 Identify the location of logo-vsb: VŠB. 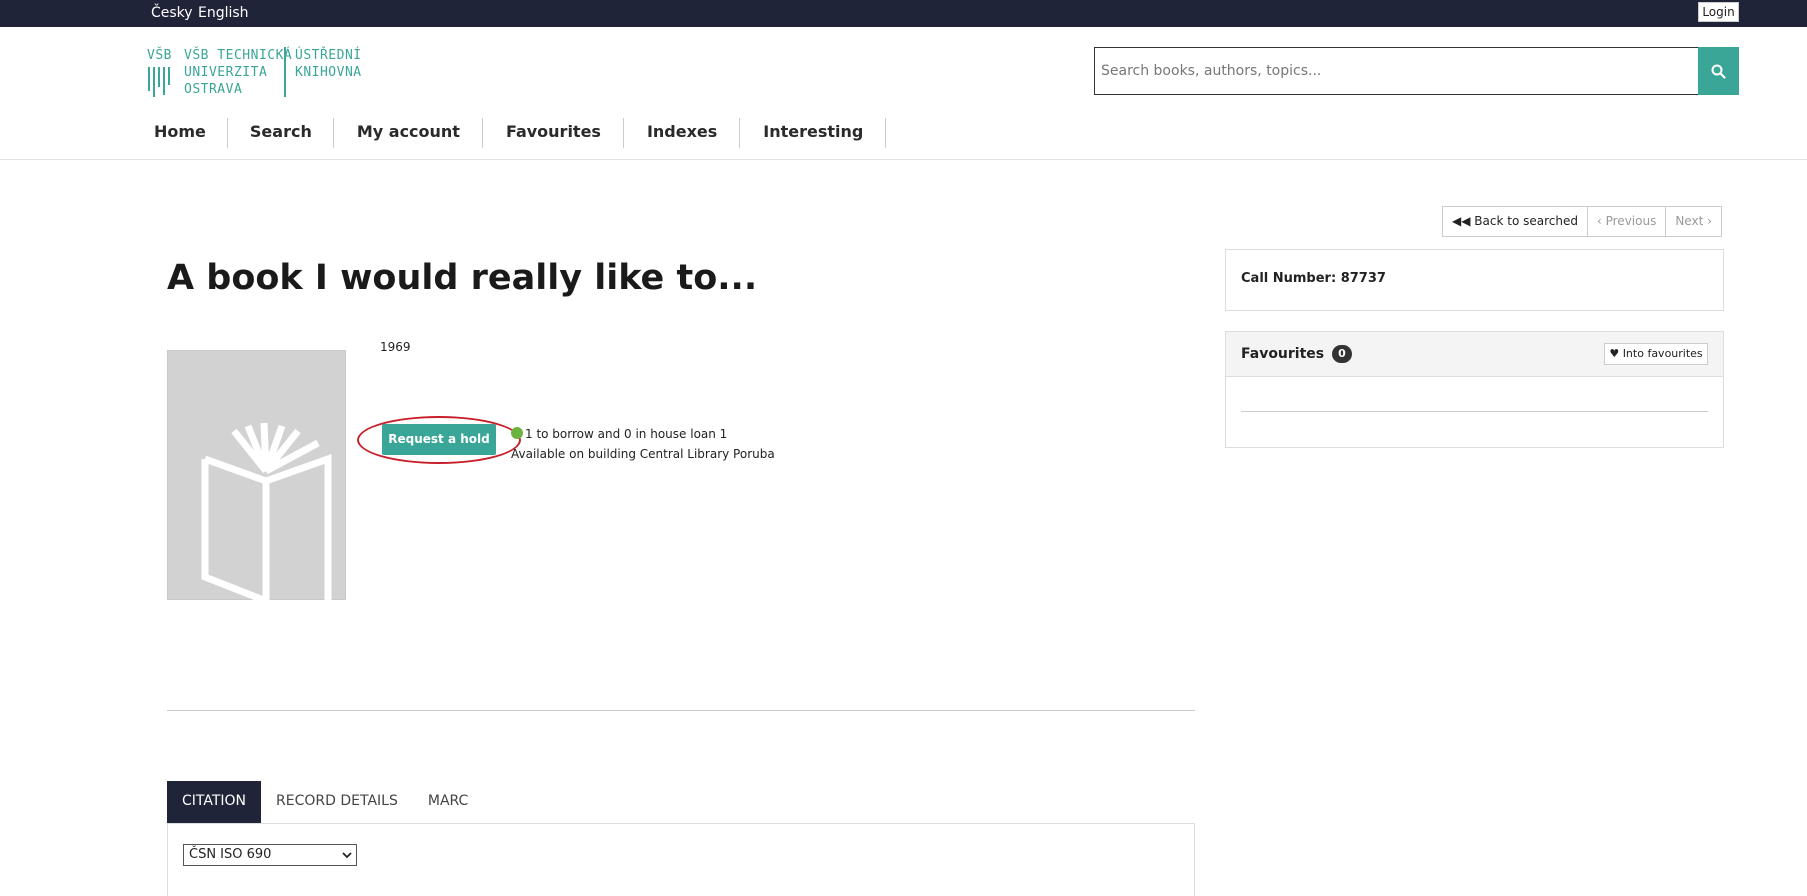
(159, 55).